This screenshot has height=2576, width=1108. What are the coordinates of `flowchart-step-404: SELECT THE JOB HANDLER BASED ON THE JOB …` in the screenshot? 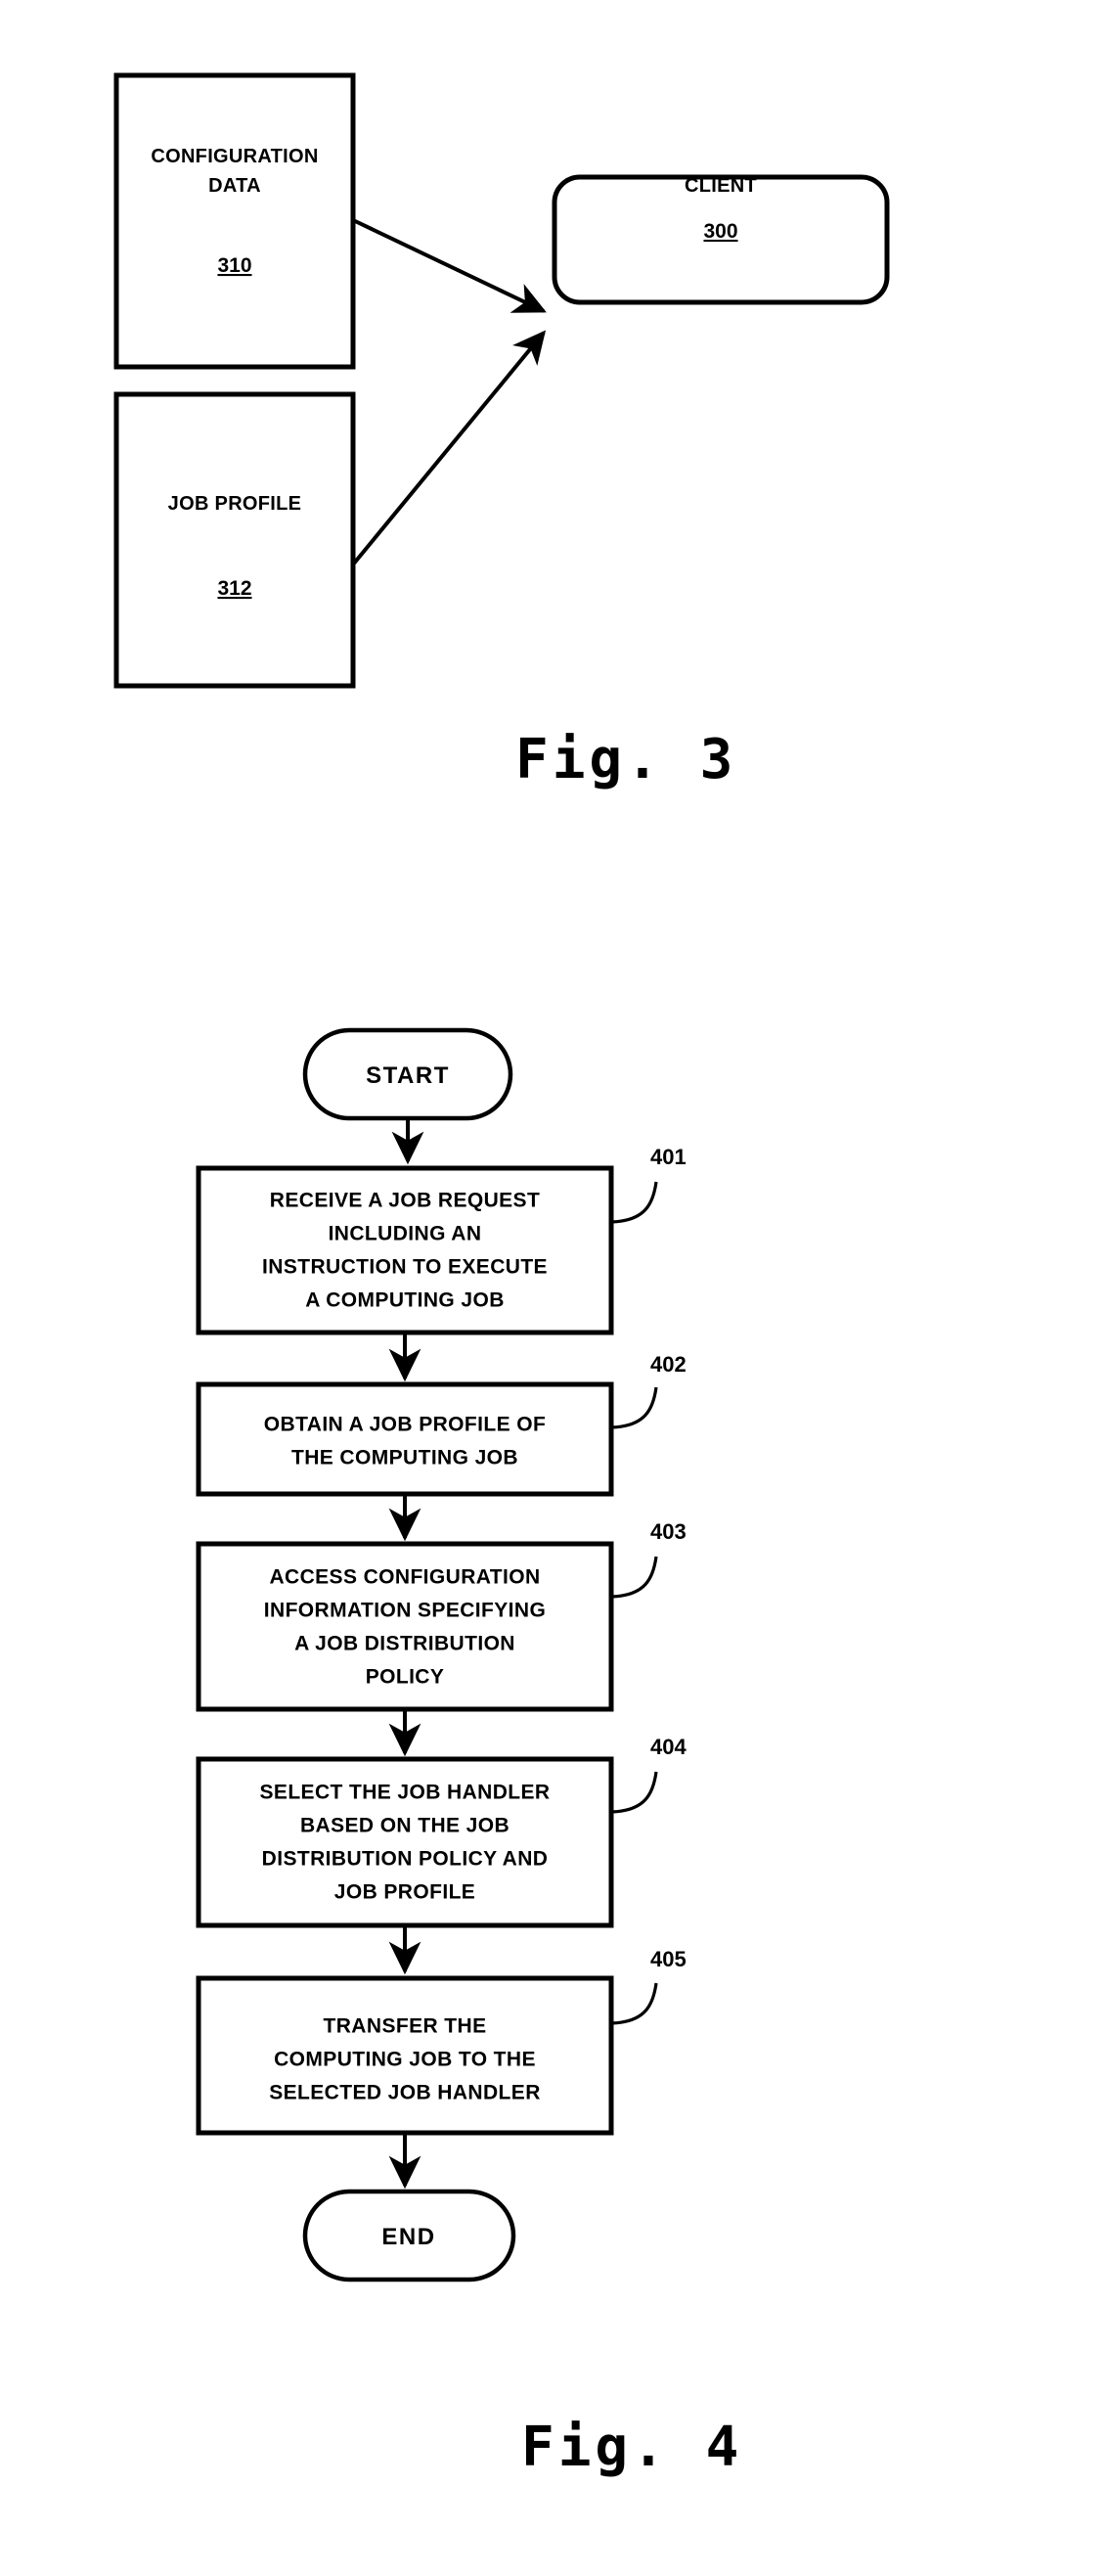 It's located at (442, 1831).